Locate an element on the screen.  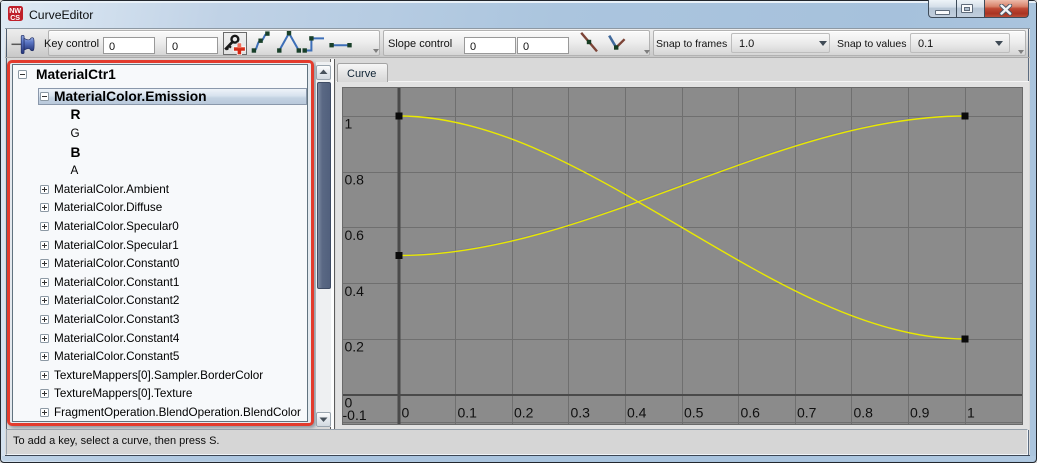
svg-text: 0 is located at coordinates (406, 413).